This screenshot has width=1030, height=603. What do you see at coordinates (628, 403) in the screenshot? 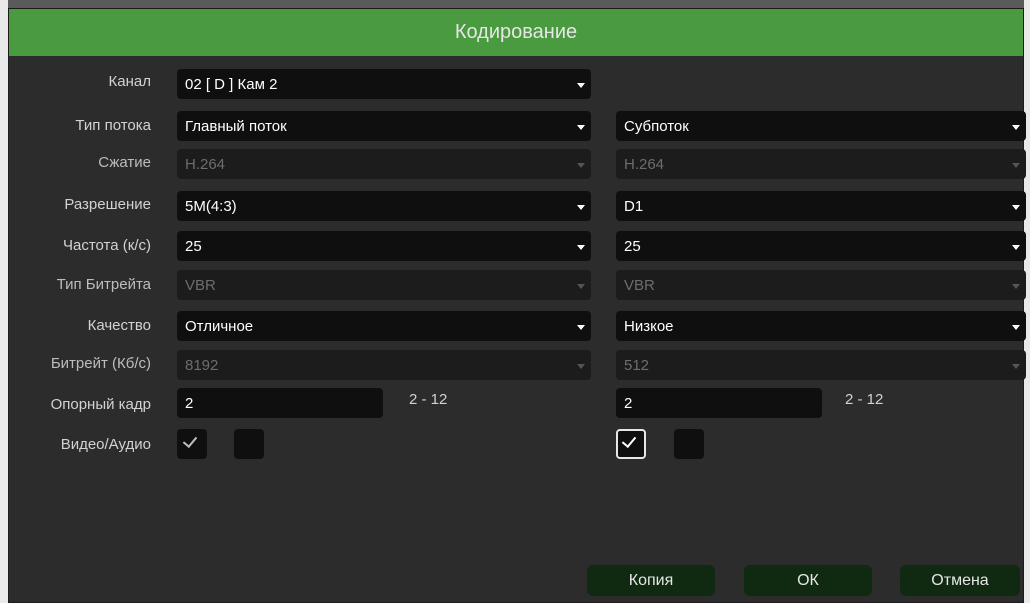
I see `sub-keyframe-value: 2` at bounding box center [628, 403].